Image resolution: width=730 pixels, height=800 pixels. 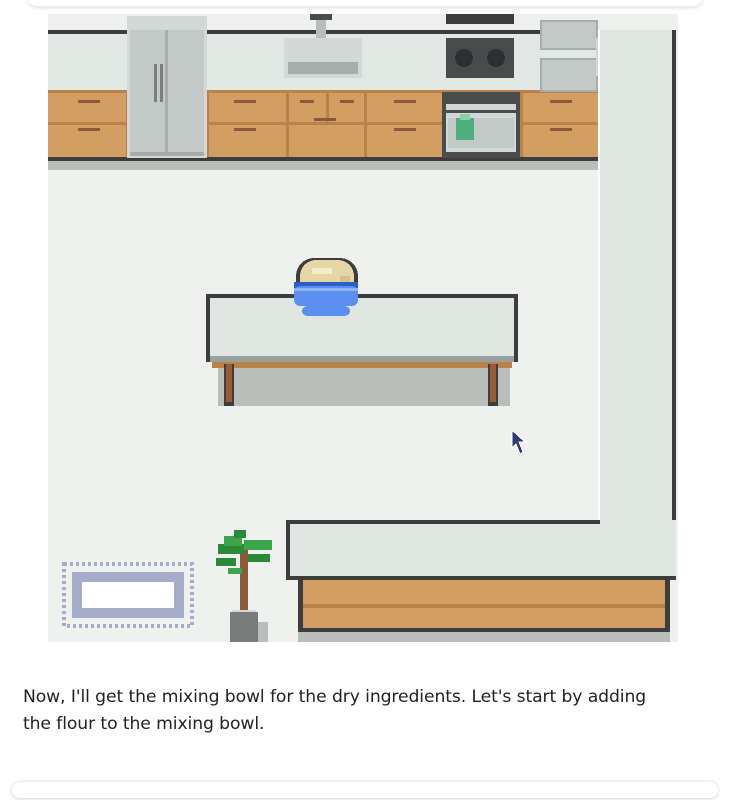 What do you see at coordinates (326, 299) in the screenshot?
I see `mixing-bowl` at bounding box center [326, 299].